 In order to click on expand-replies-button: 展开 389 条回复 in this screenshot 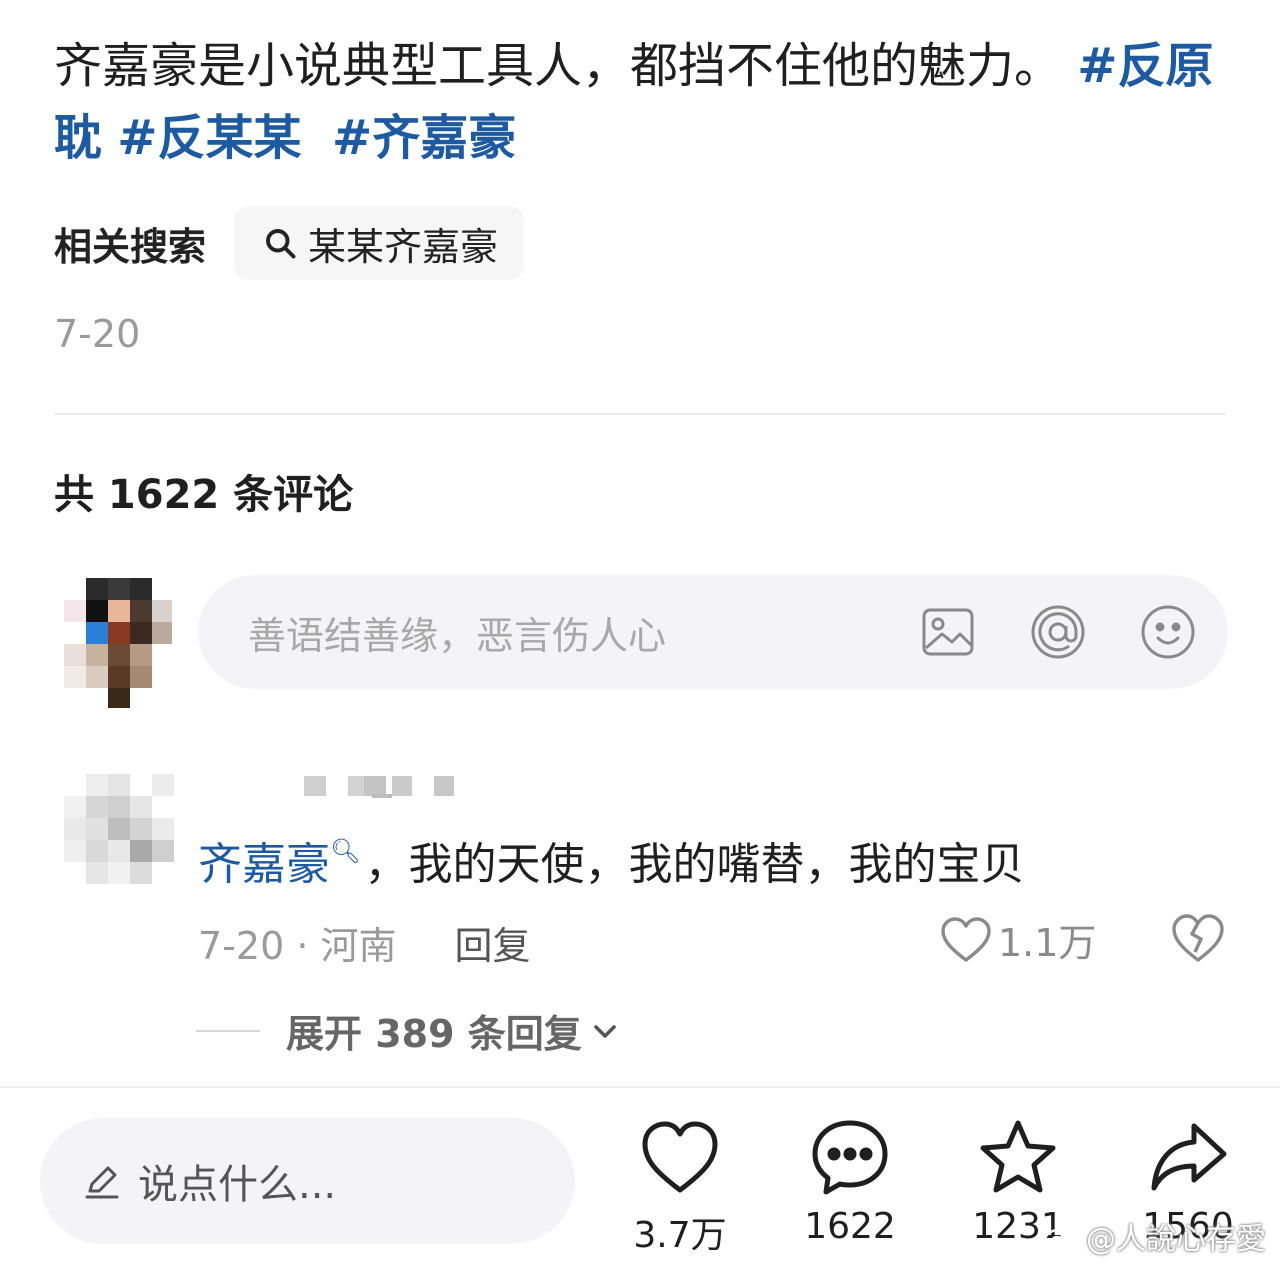, I will do `click(408, 1030)`.